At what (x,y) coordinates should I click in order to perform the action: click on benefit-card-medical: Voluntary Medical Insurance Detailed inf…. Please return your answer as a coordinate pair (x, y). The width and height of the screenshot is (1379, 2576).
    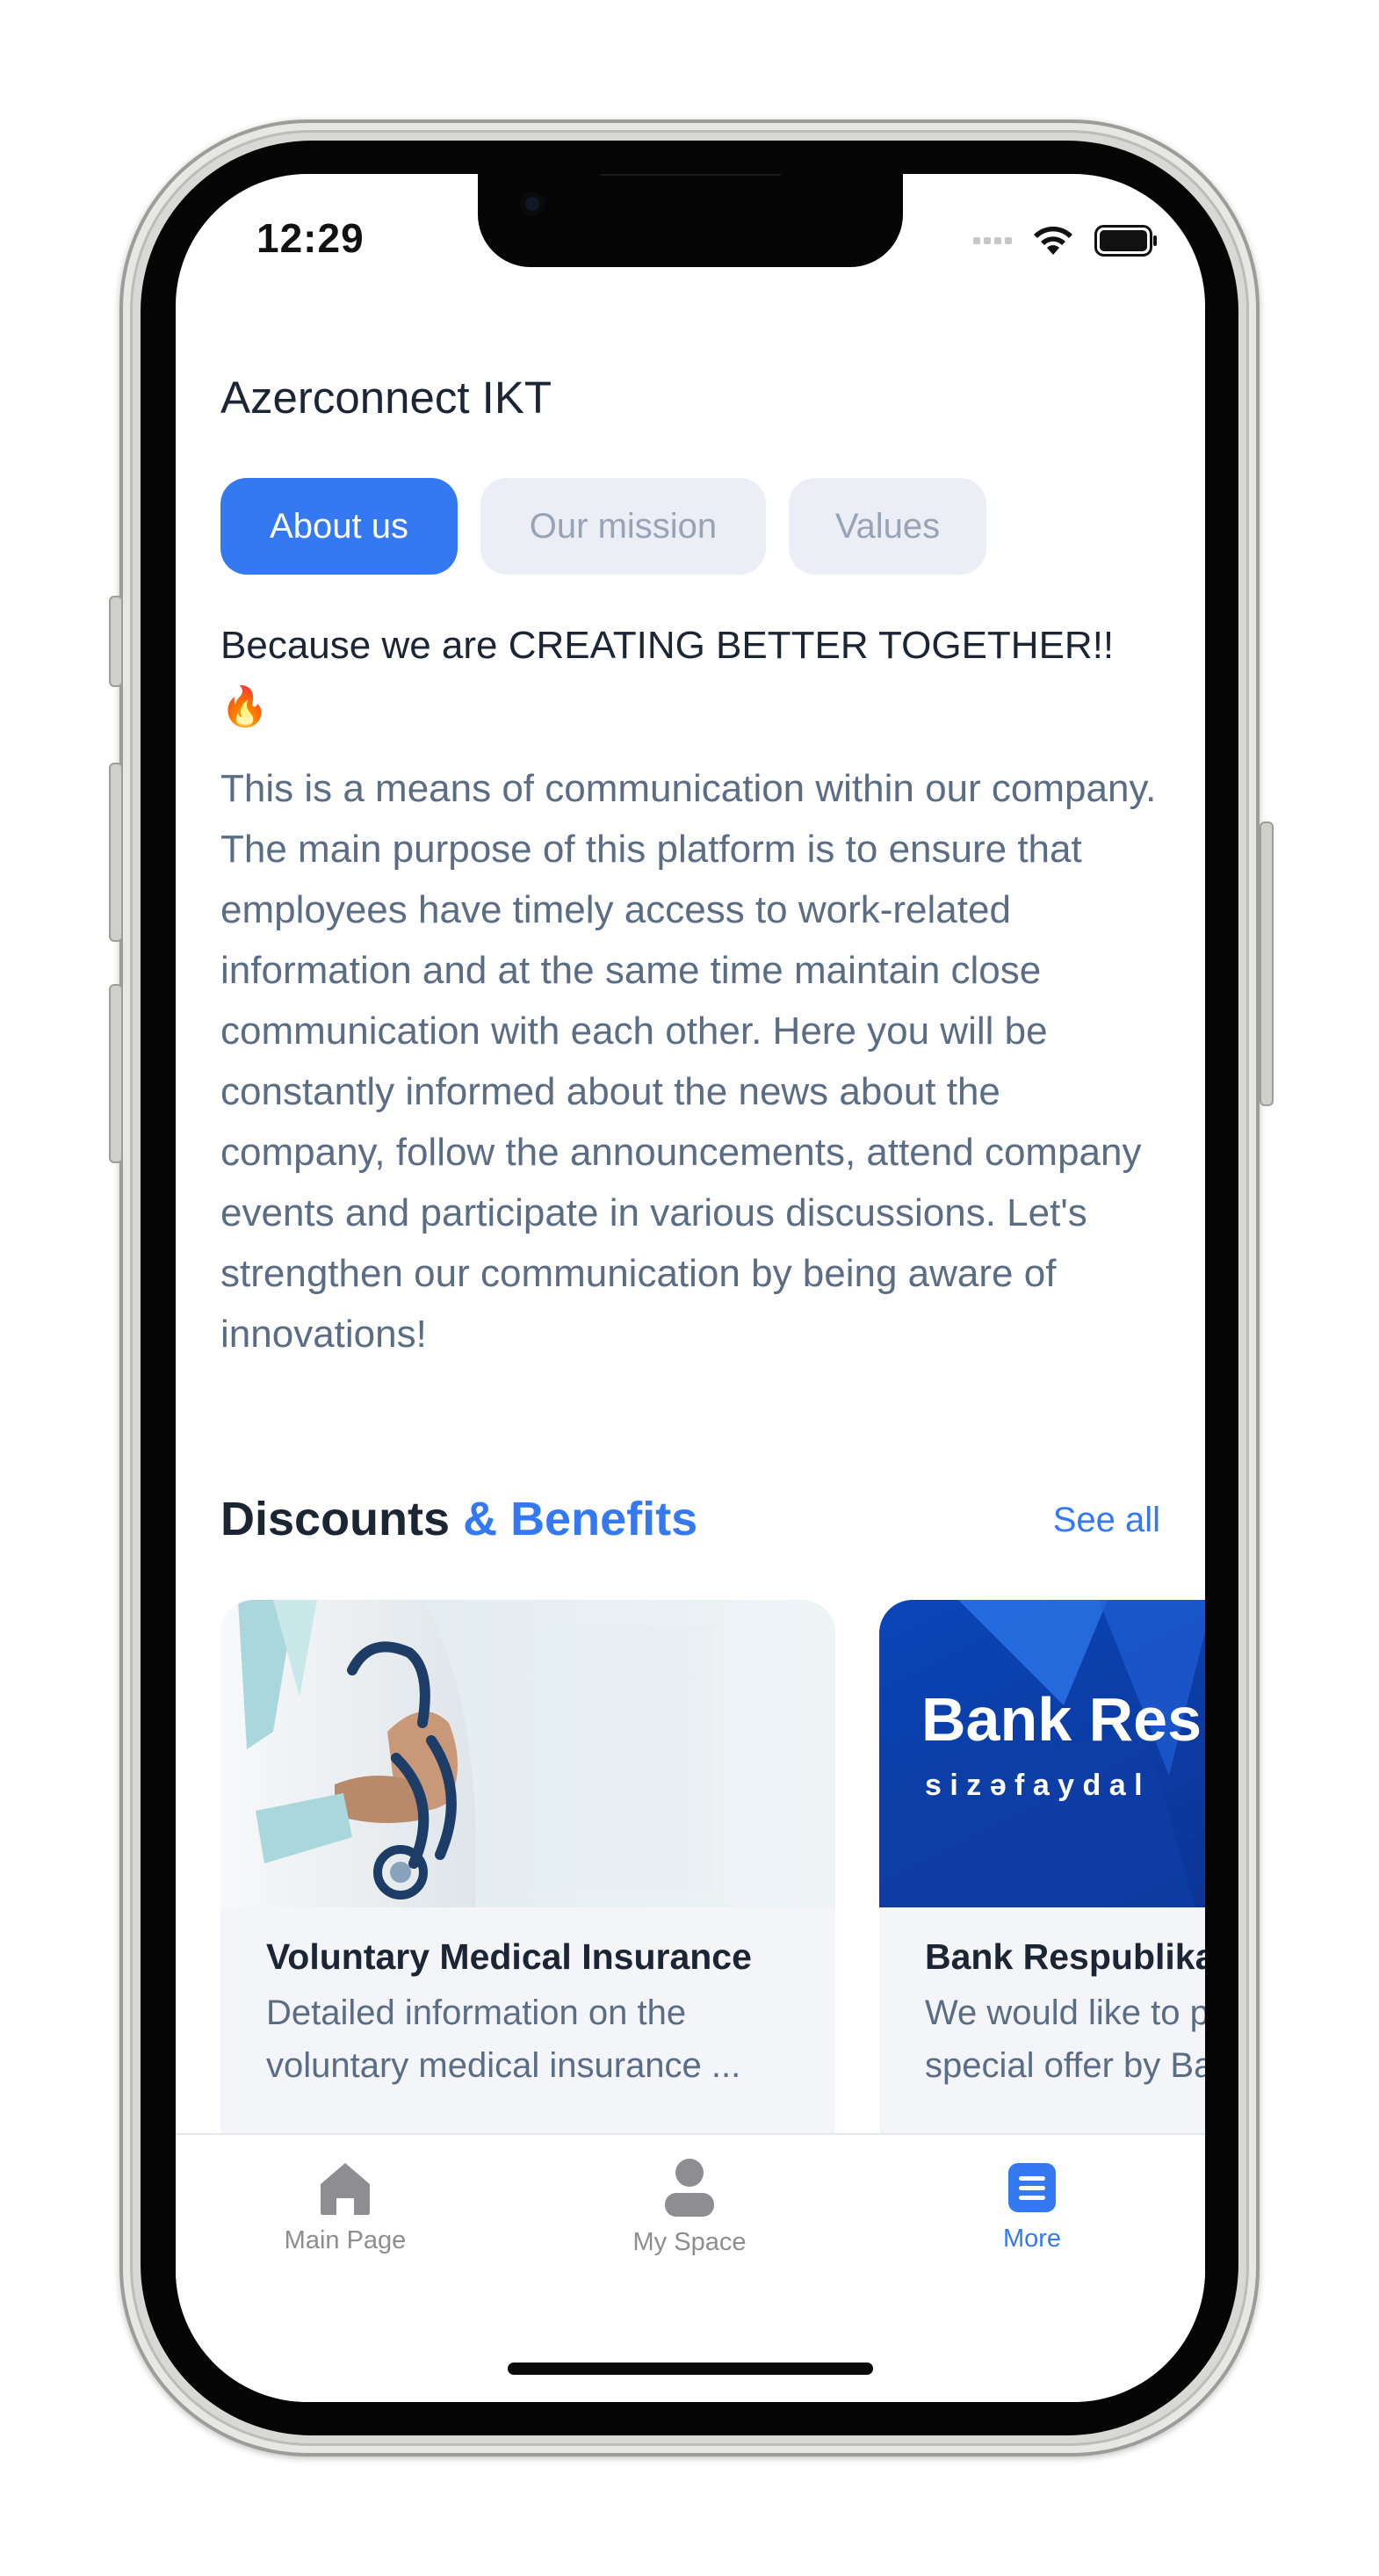
    Looking at the image, I should click on (527, 1881).